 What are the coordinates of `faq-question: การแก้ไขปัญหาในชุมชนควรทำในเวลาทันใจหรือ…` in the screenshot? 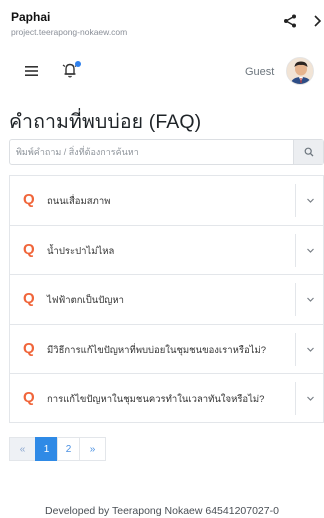 It's located at (156, 399).